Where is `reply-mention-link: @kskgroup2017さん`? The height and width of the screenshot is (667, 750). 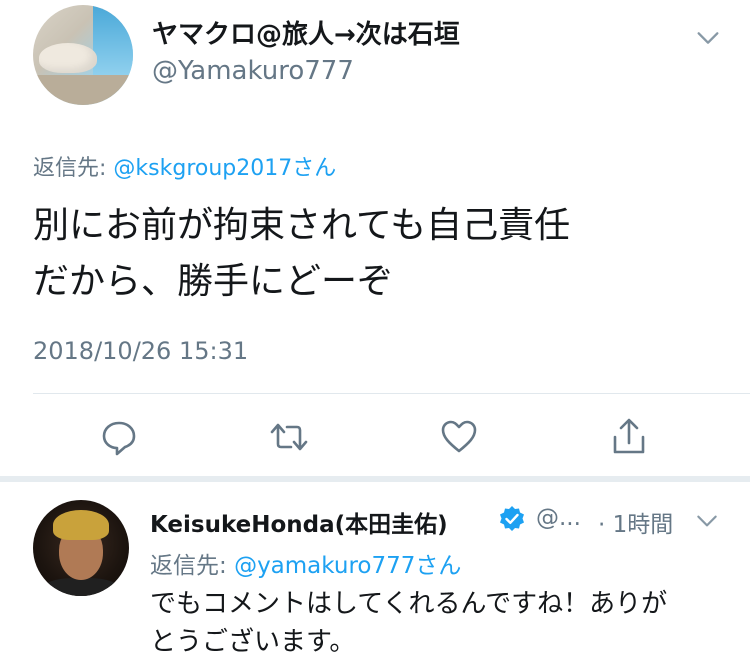 reply-mention-link: @kskgroup2017さん is located at coordinates (224, 168).